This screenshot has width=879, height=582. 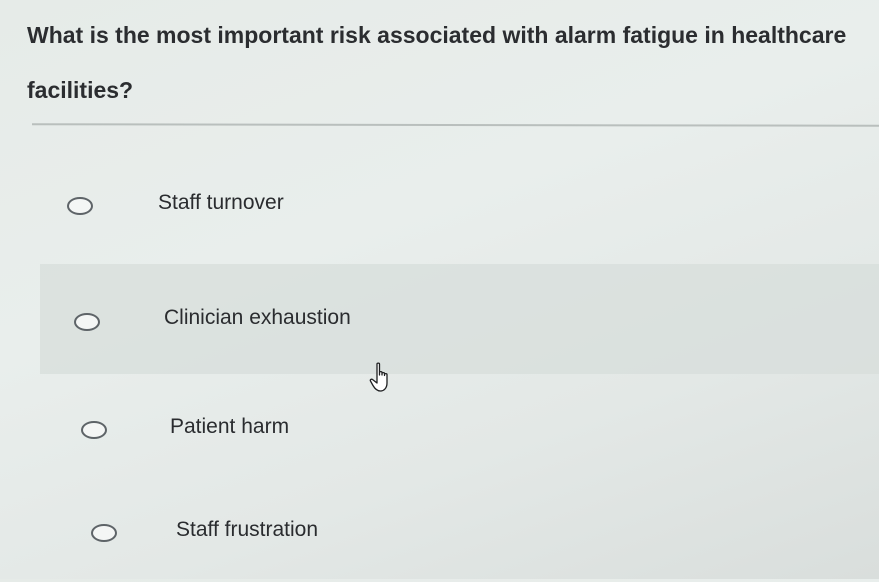 What do you see at coordinates (455, 125) in the screenshot?
I see `question-divider` at bounding box center [455, 125].